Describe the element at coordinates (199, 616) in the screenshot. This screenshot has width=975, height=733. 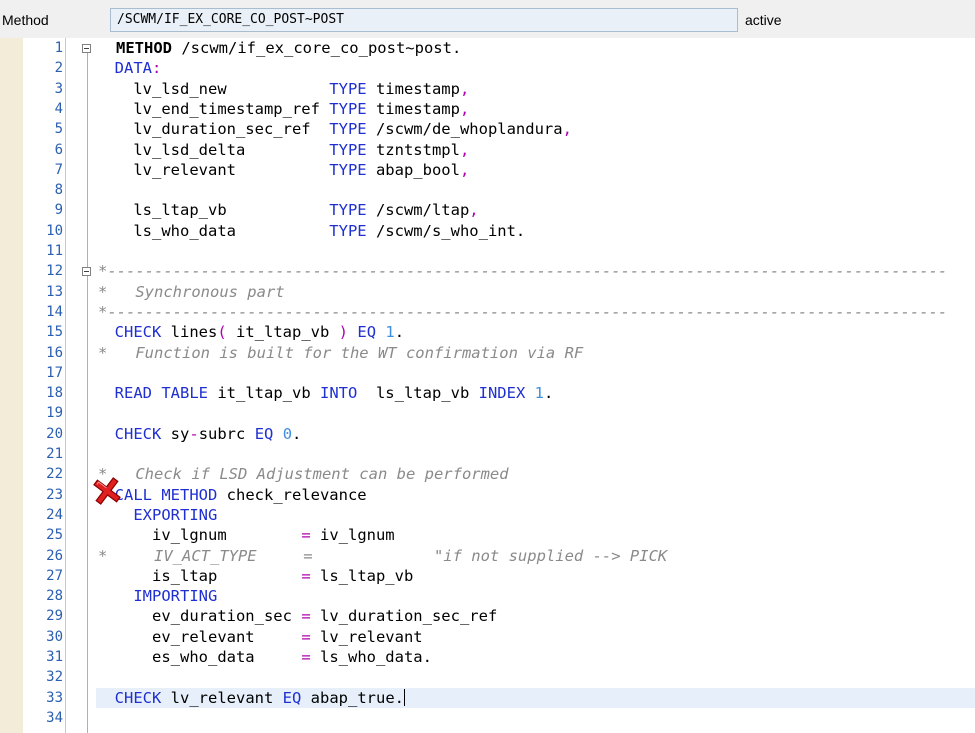
I see `code-token: ev_duration_sec` at that location.